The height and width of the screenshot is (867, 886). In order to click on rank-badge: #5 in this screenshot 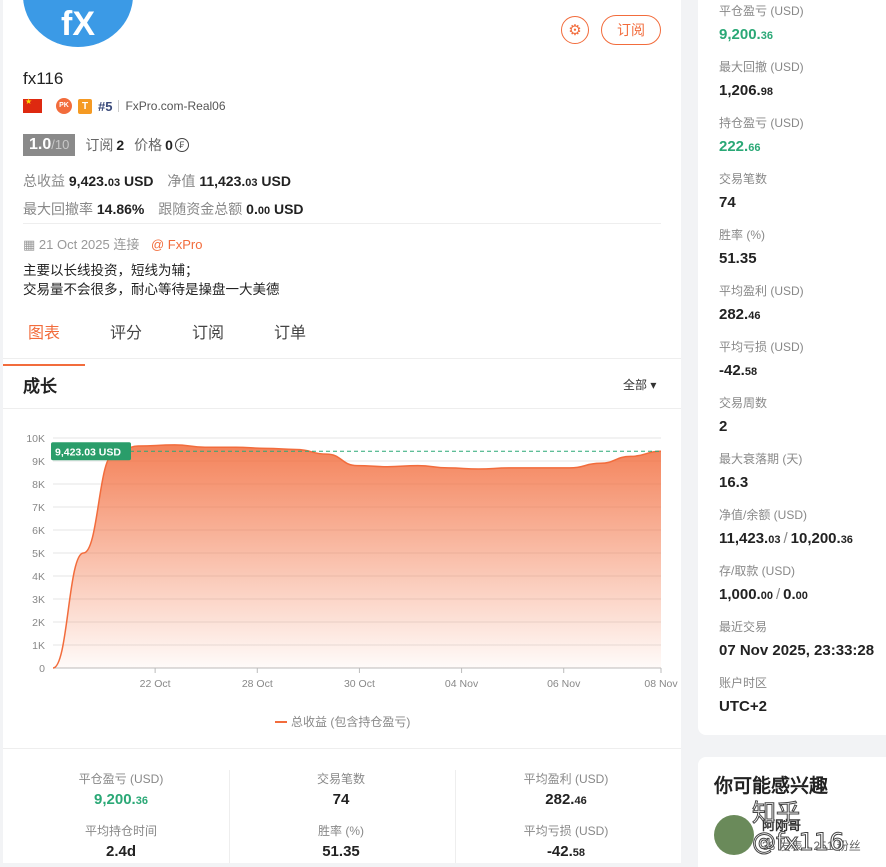, I will do `click(105, 106)`.